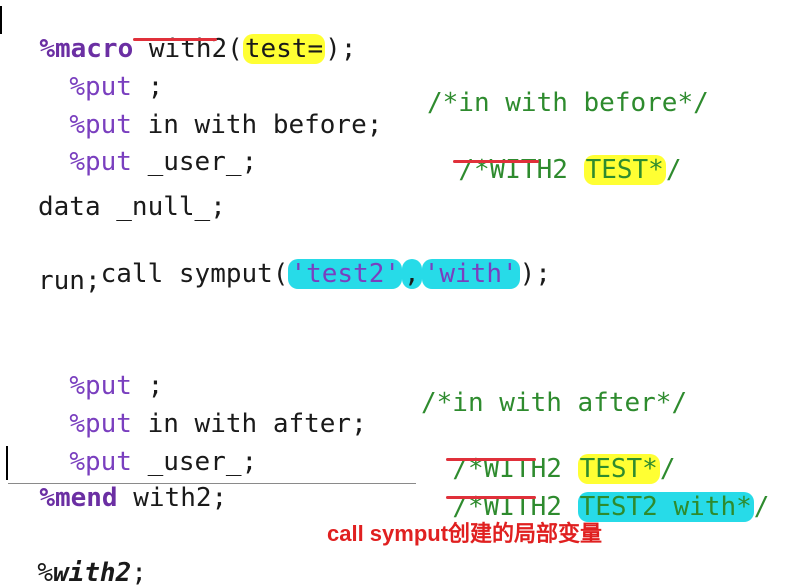  What do you see at coordinates (554, 155) in the screenshot?
I see `comment-user-before: /*WITH2 TEST*/` at bounding box center [554, 155].